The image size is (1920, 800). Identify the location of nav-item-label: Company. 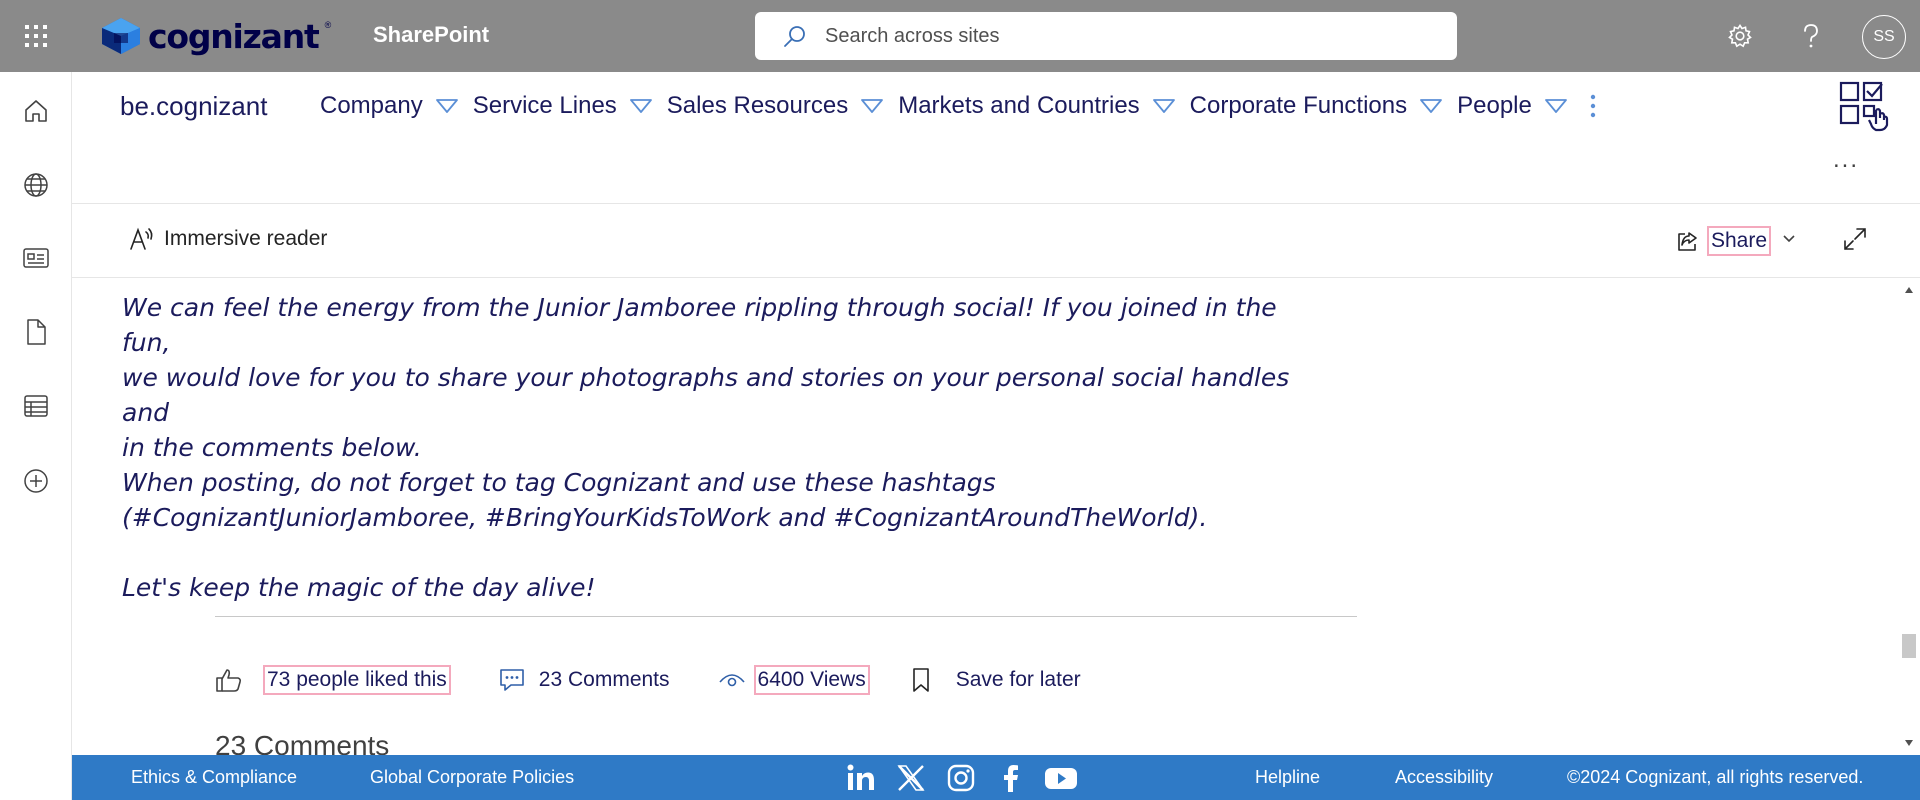
(371, 105).